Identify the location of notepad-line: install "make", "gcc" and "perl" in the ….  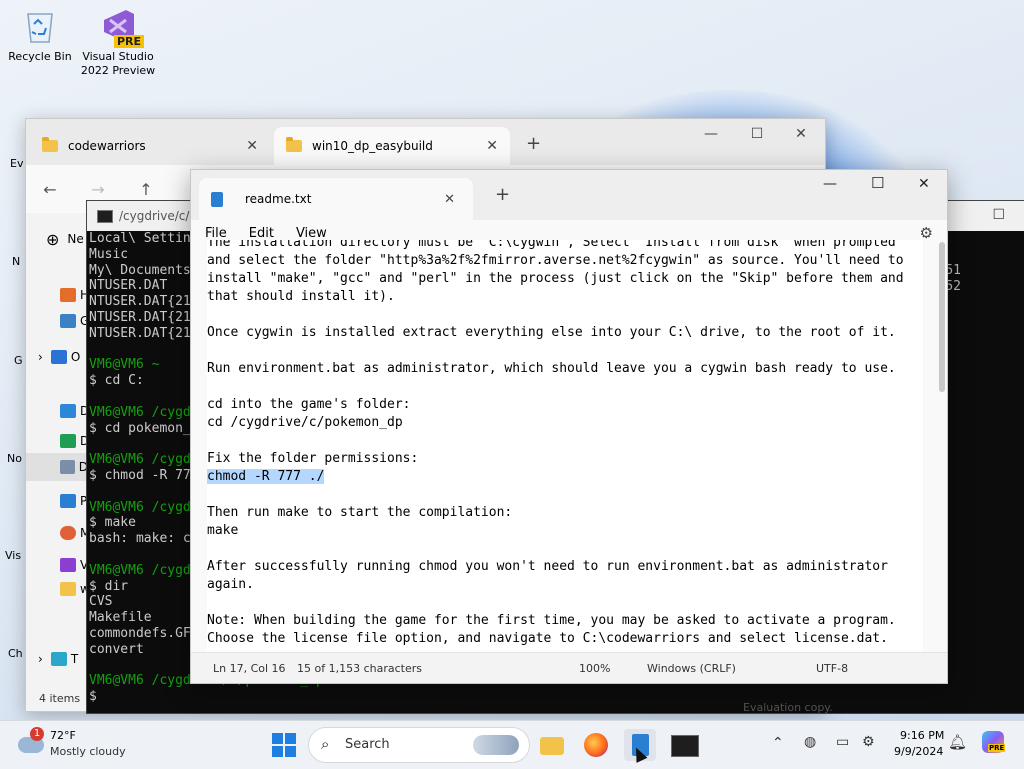
(555, 278).